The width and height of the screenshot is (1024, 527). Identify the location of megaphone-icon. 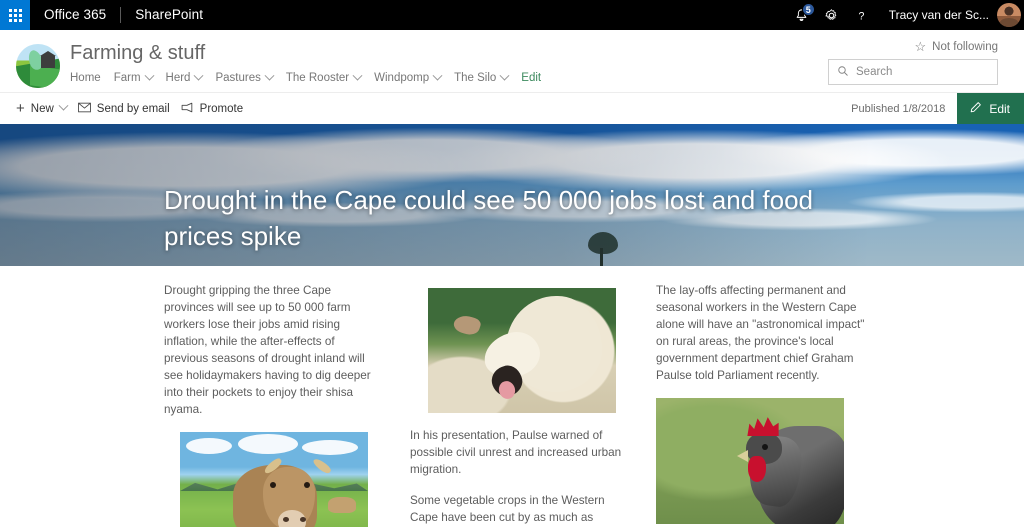
(187, 109).